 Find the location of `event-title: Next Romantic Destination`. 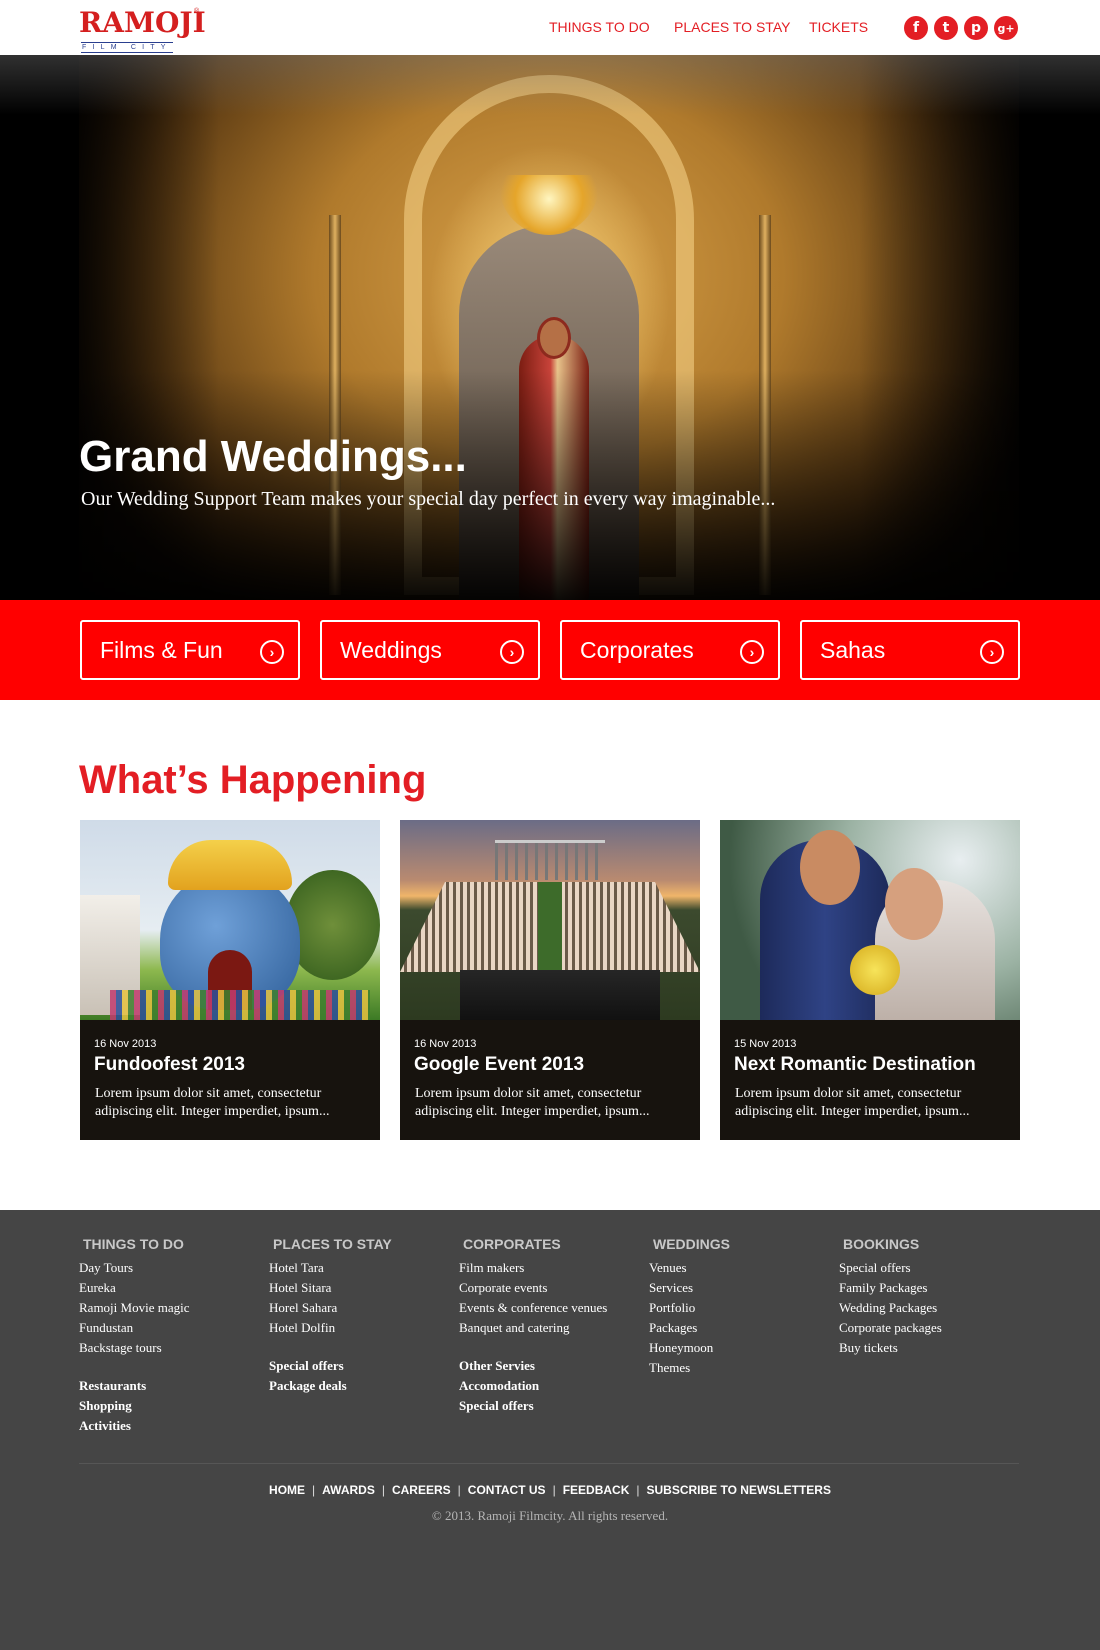

event-title: Next Romantic Destination is located at coordinates (855, 1065).